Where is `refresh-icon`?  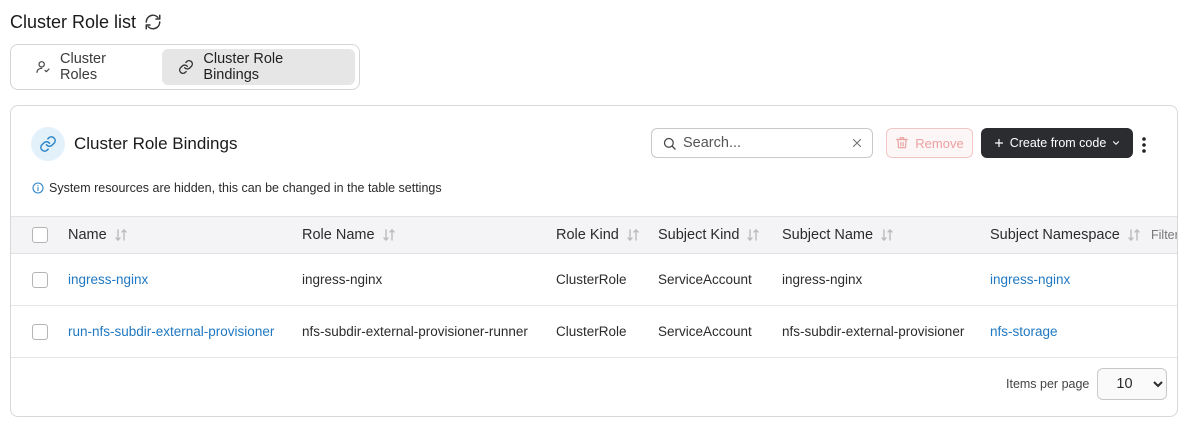 refresh-icon is located at coordinates (153, 22).